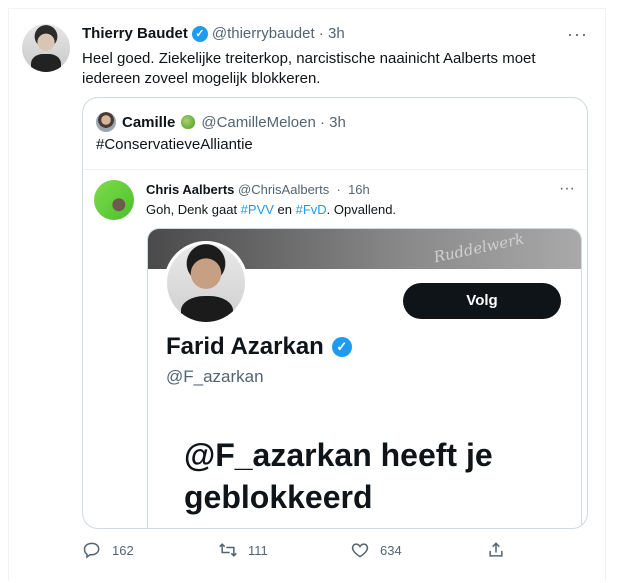 The width and height of the screenshot is (618, 583). I want to click on inner-header: Chris Aalberts @ChrisAalberts · 16h, so click(258, 189).